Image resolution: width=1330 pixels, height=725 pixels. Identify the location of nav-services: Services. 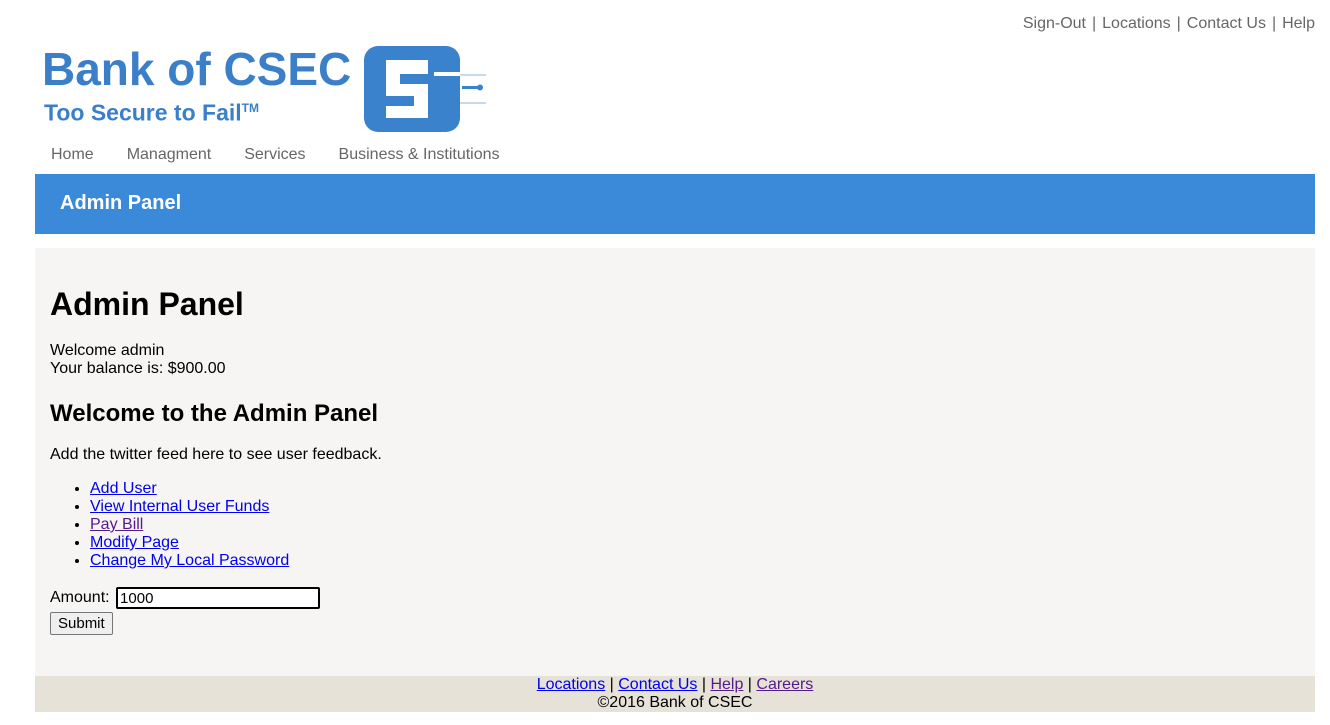
(274, 155).